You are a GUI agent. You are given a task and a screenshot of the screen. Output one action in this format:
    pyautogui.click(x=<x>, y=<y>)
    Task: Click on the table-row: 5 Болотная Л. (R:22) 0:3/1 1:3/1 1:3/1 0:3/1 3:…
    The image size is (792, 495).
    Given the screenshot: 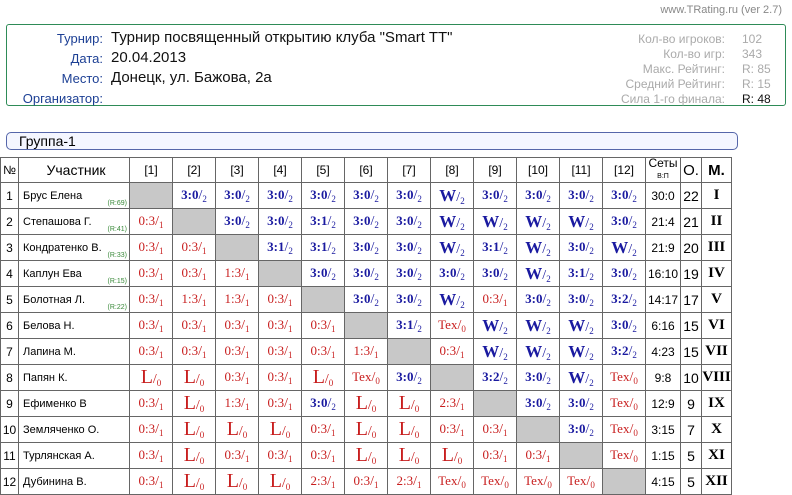 What is the action you would take?
    pyautogui.click(x=366, y=299)
    